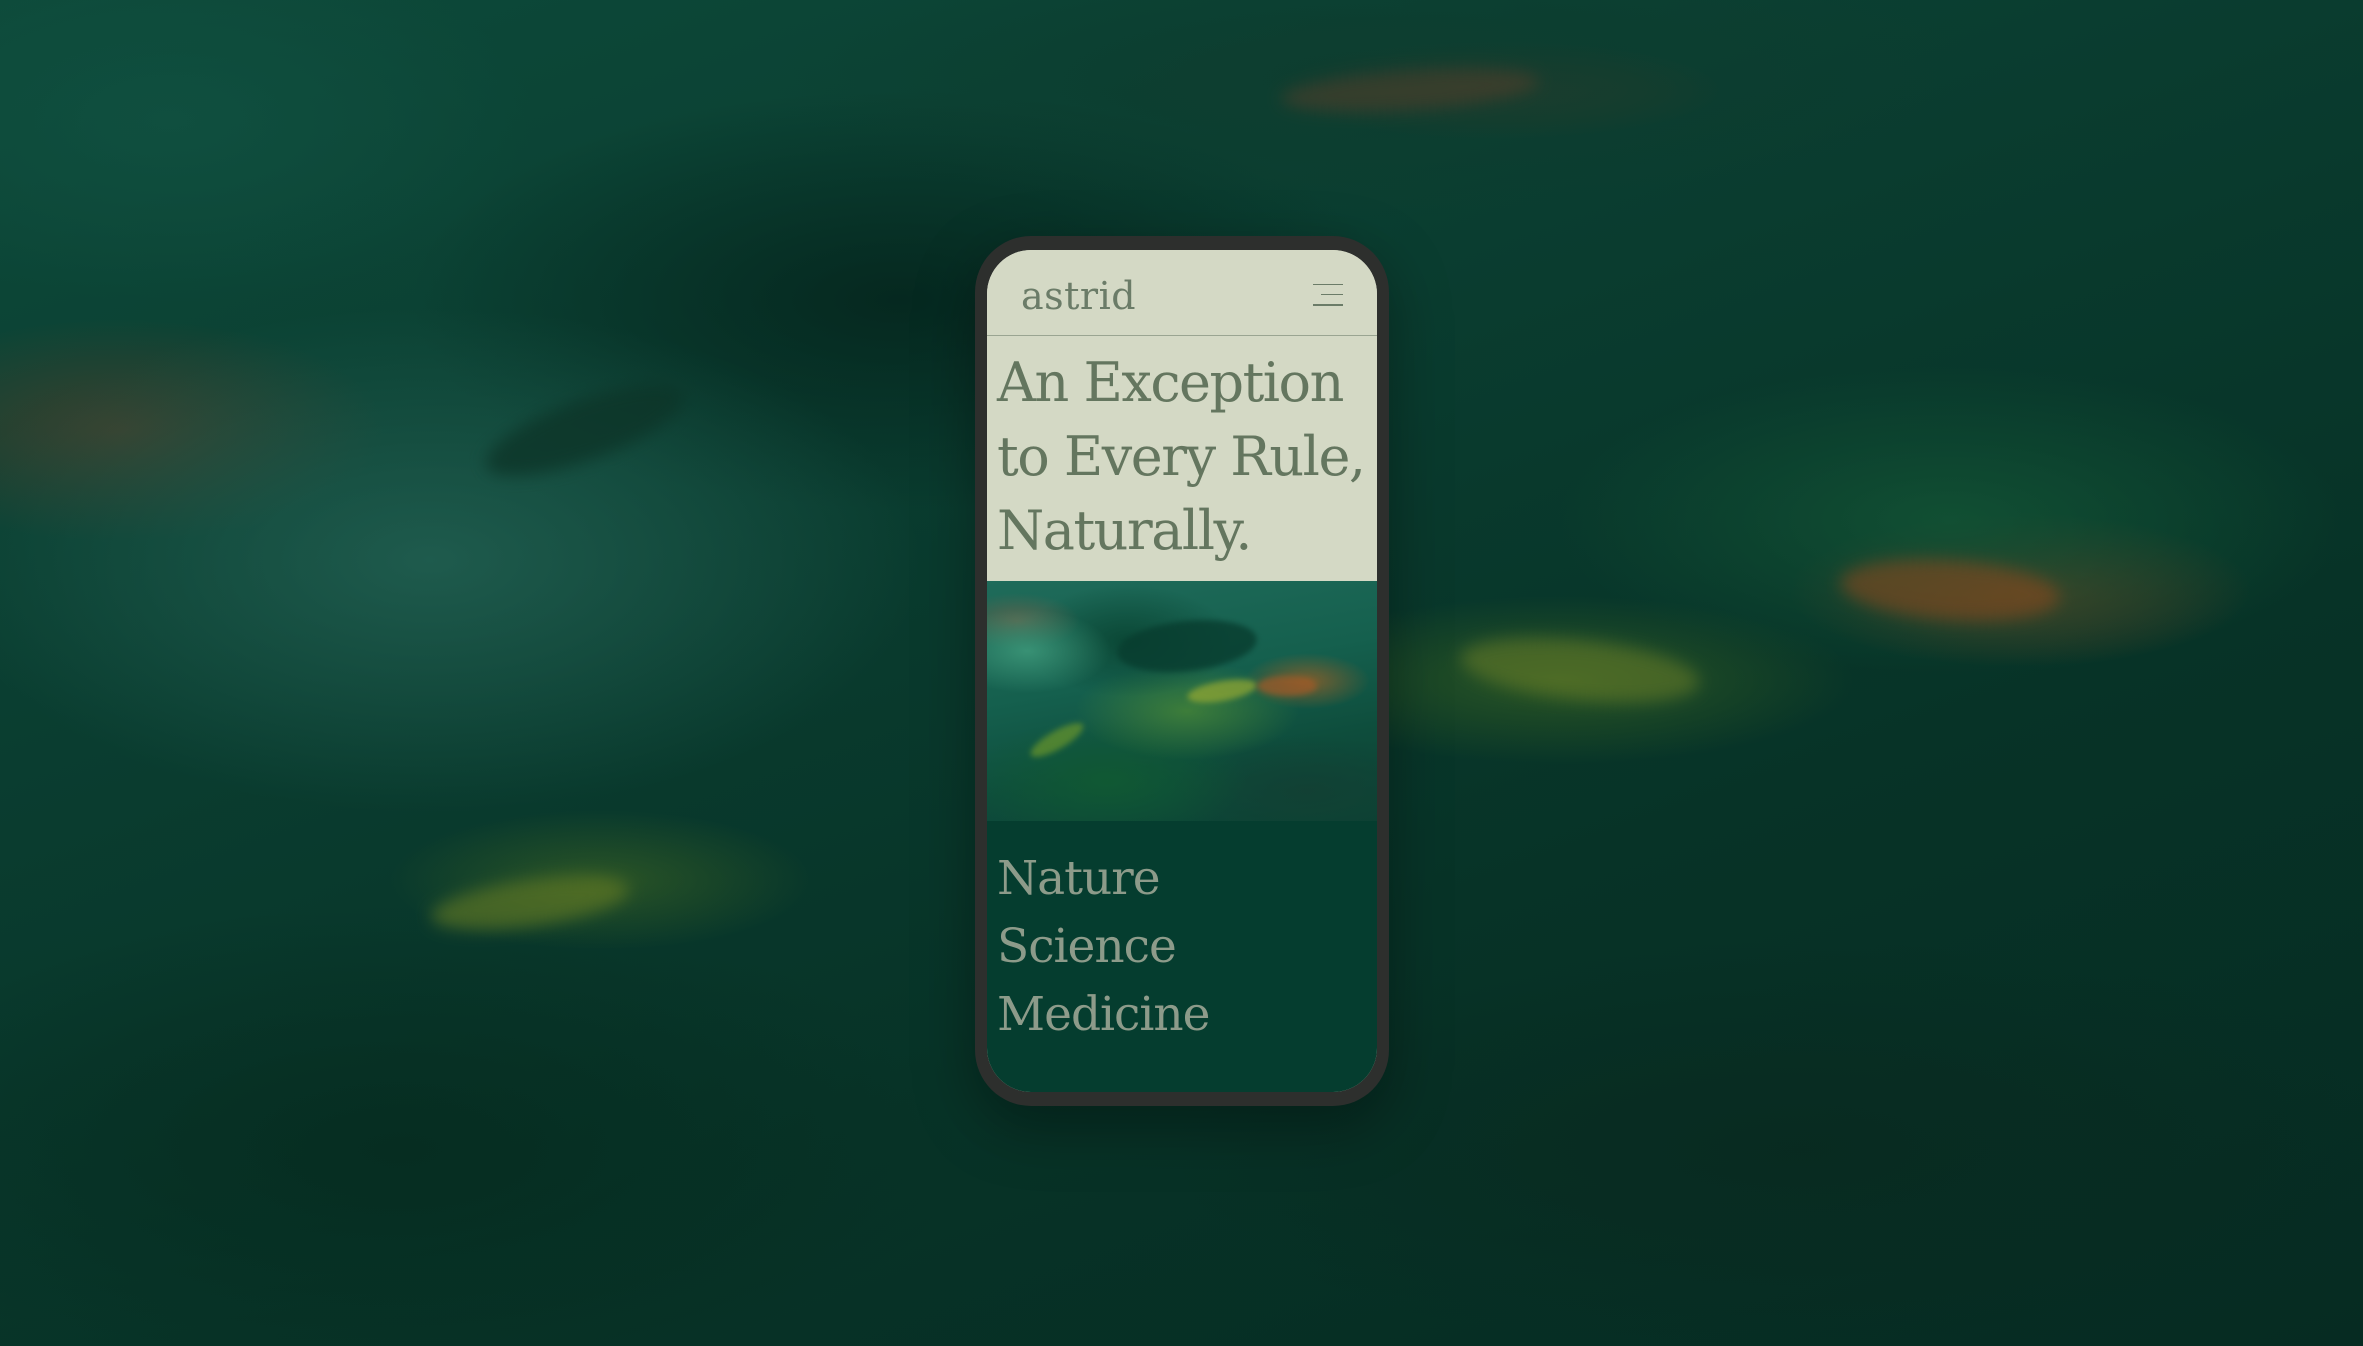 The height and width of the screenshot is (1346, 2363). I want to click on nav-item-science: Science, so click(1182, 947).